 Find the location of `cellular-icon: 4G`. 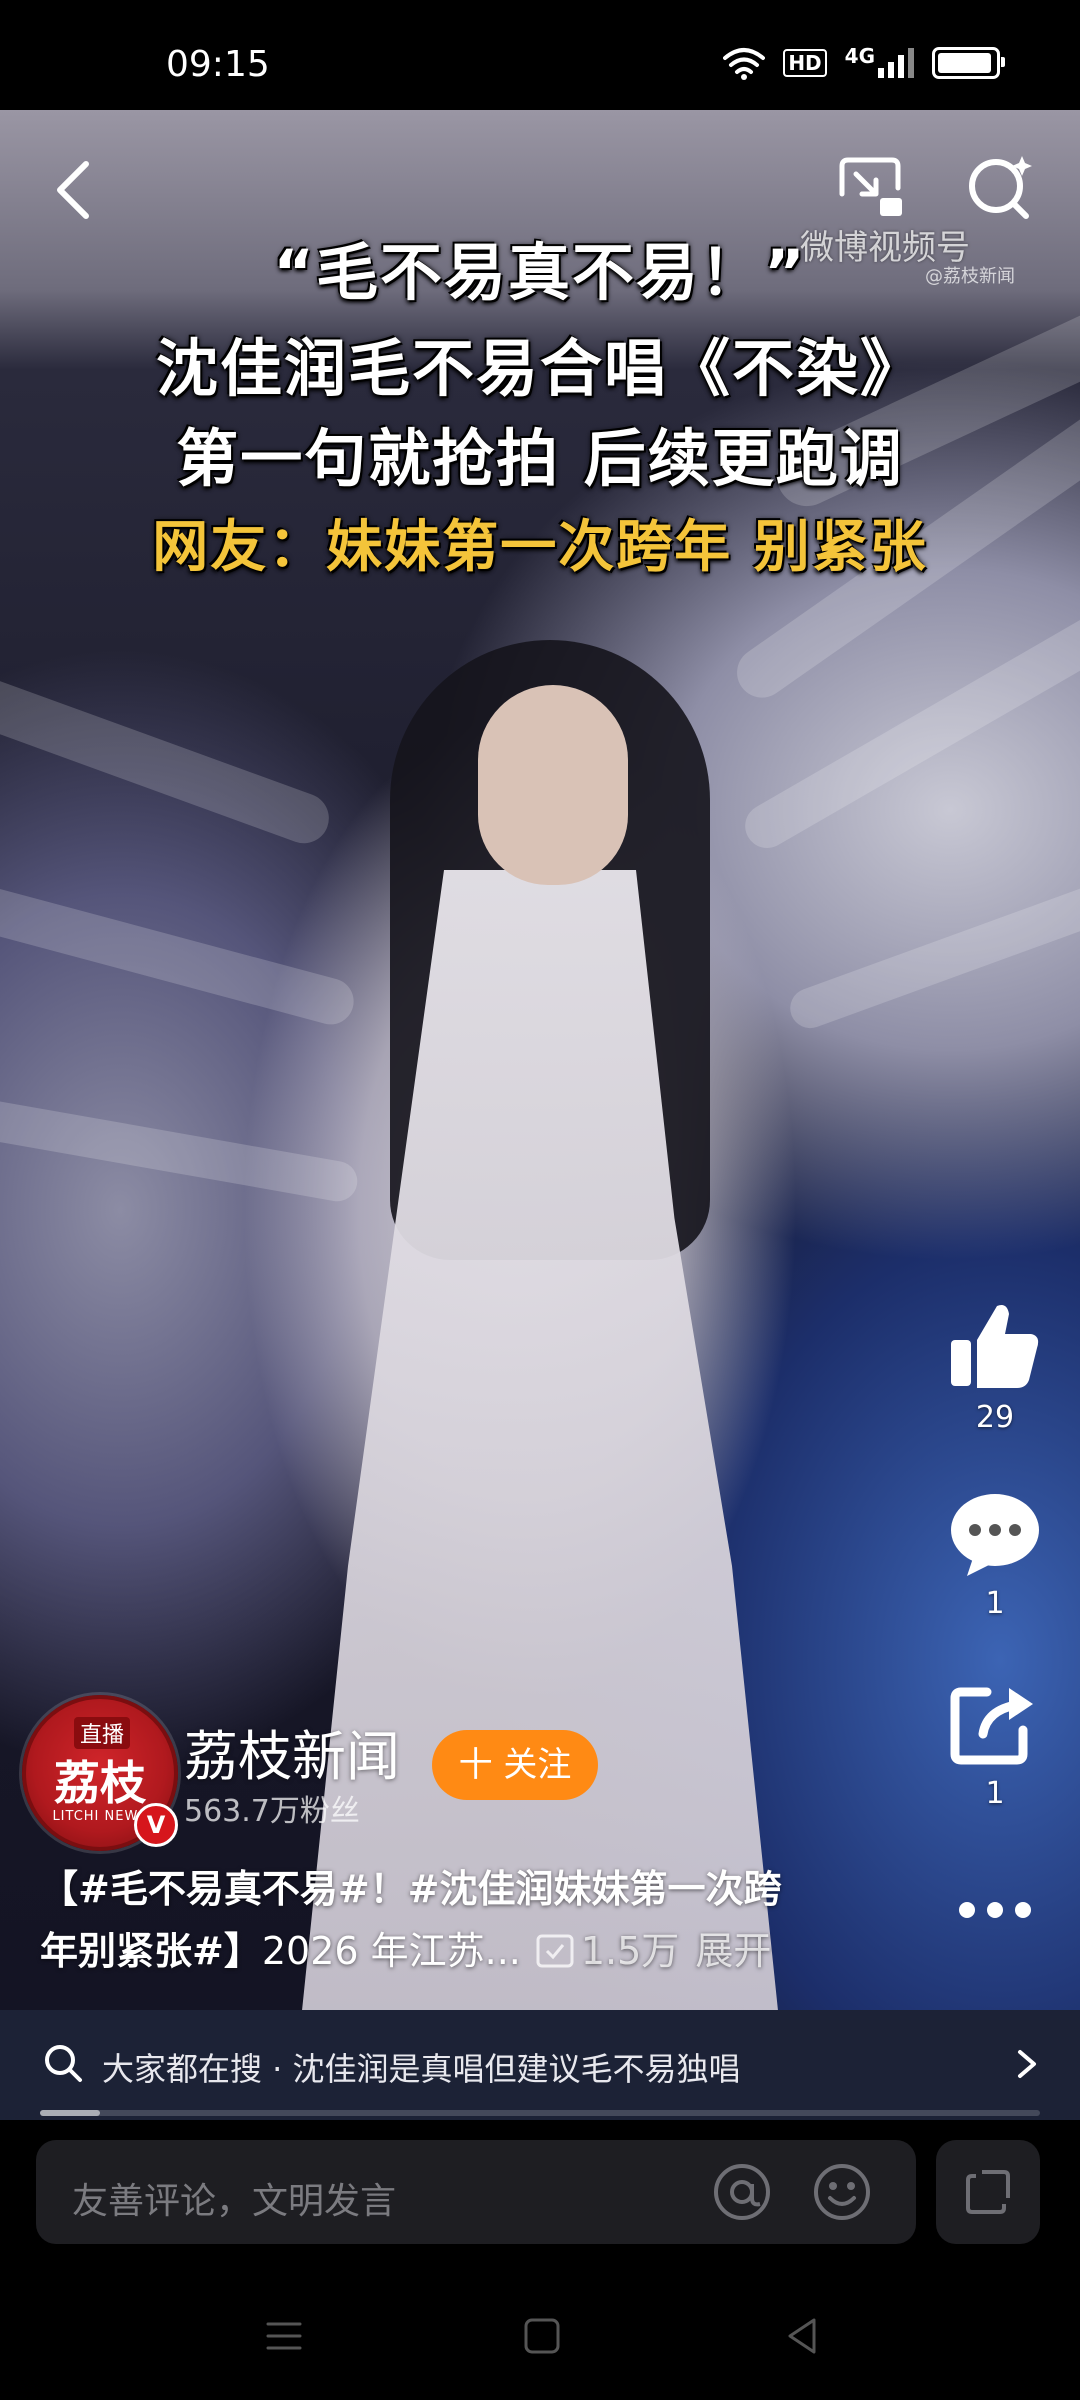

cellular-icon: 4G is located at coordinates (879, 61).